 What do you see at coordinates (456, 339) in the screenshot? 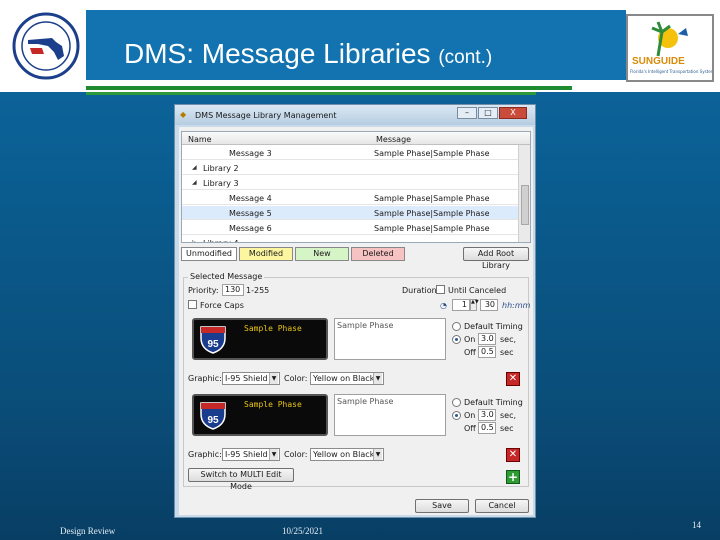
I see `phase1-custom-timing-radio` at bounding box center [456, 339].